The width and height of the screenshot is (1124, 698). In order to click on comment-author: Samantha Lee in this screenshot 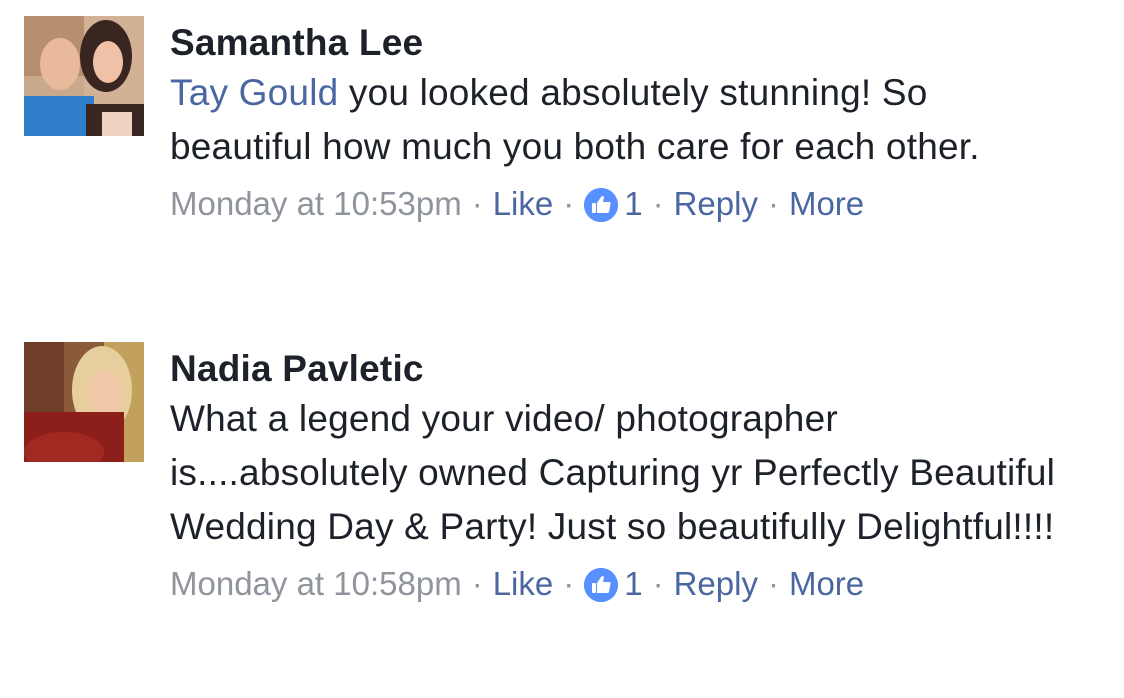, I will do `click(620, 43)`.